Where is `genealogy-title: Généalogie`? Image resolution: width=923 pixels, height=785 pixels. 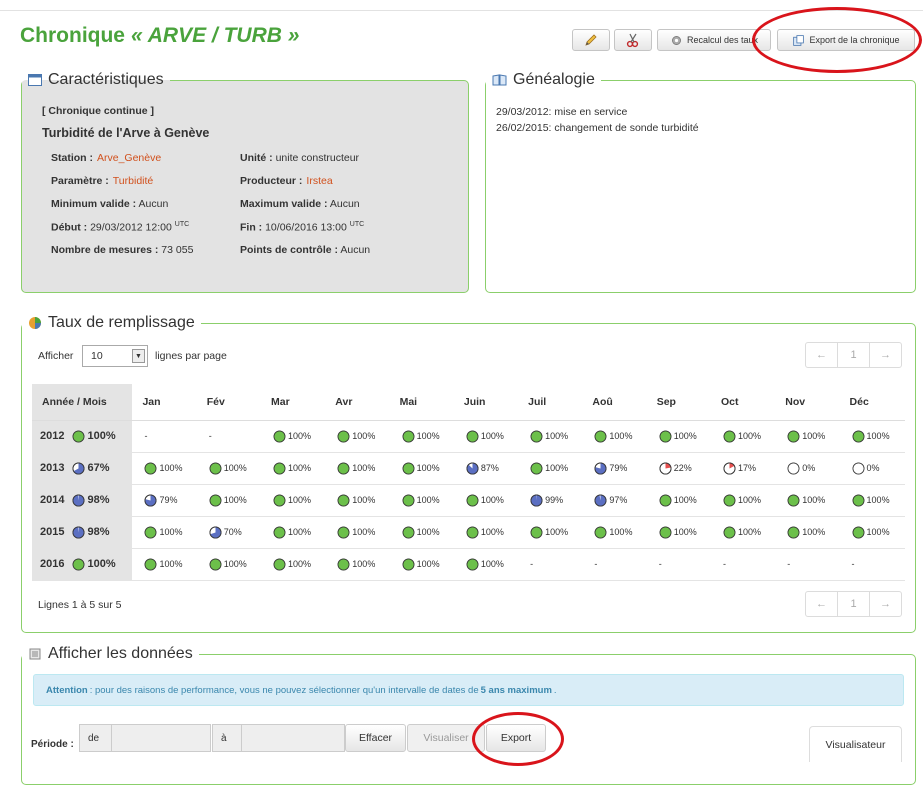 genealogy-title: Généalogie is located at coordinates (554, 79).